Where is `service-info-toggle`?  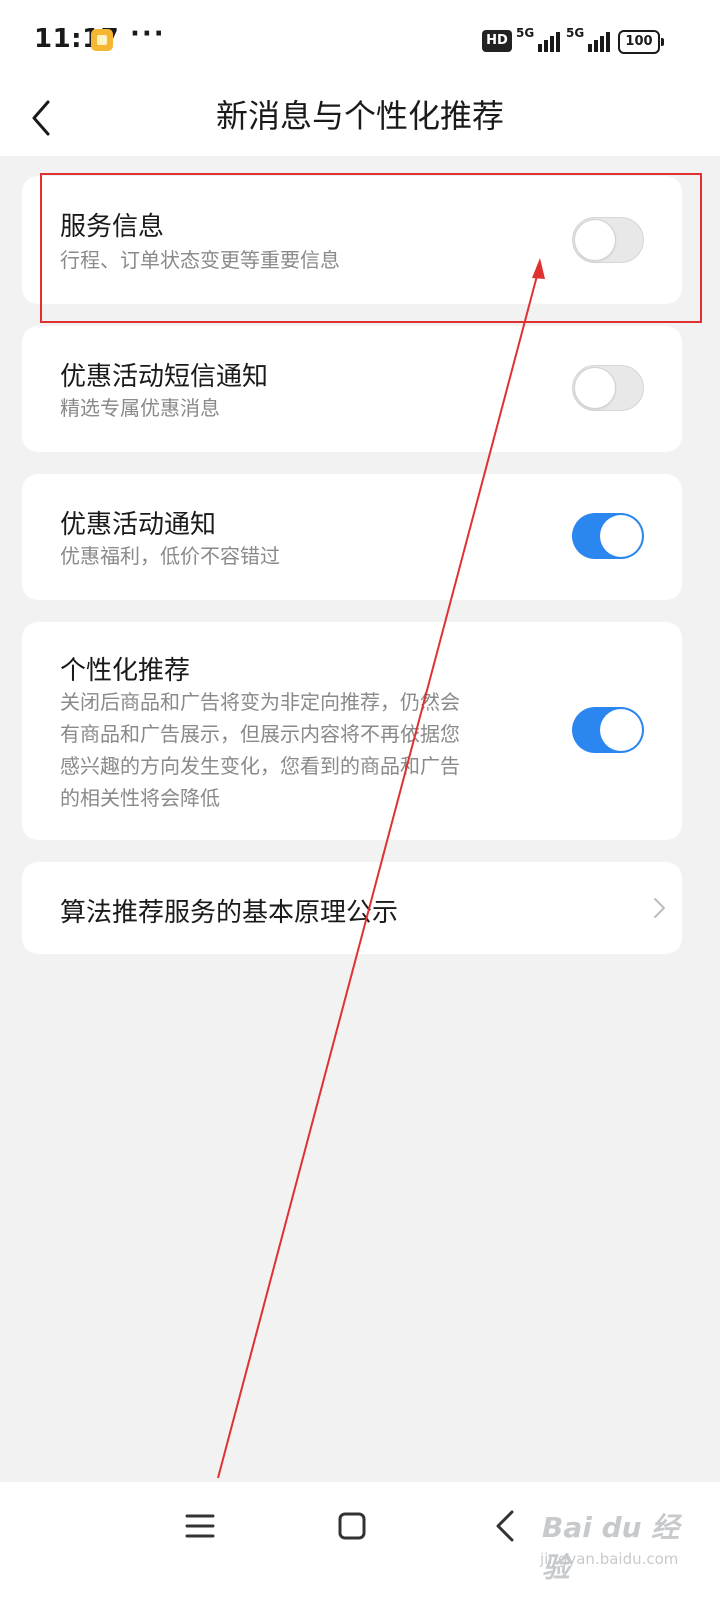 service-info-toggle is located at coordinates (608, 240).